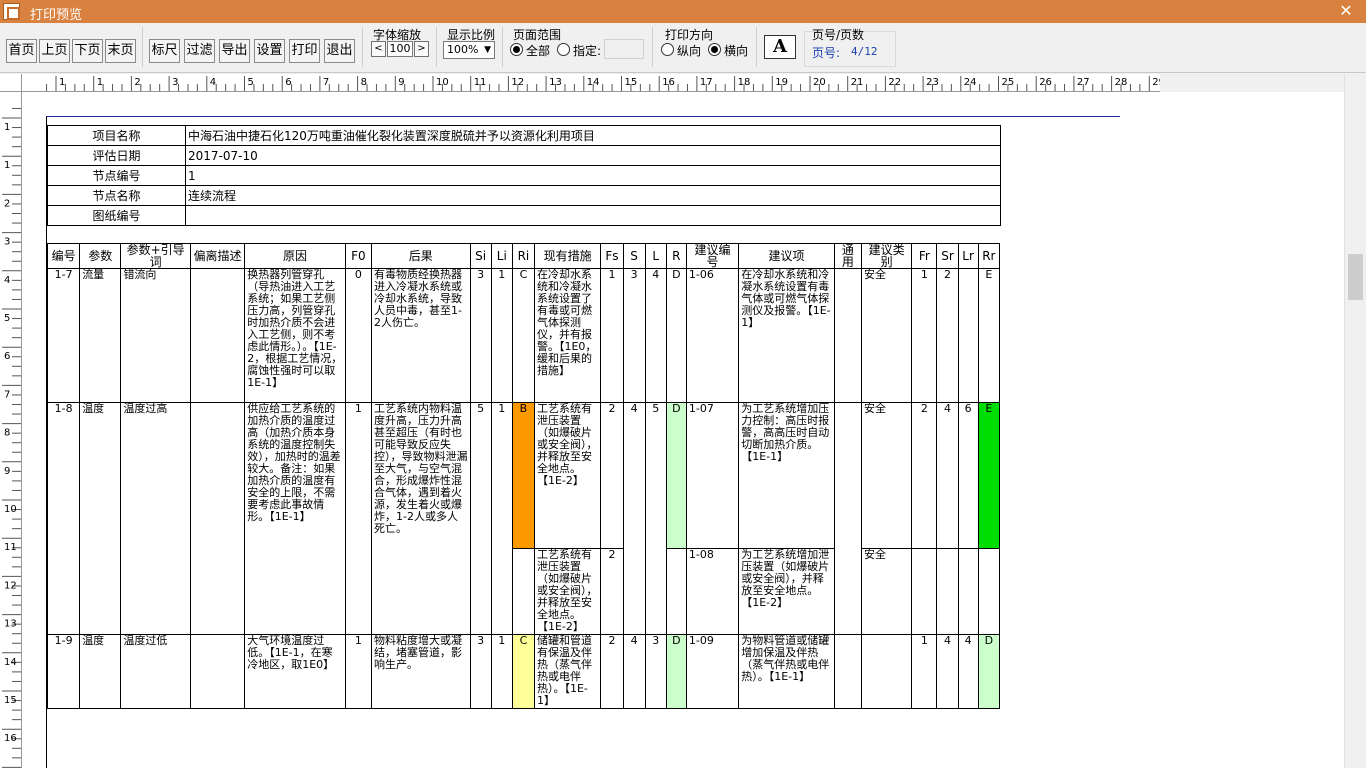  Describe the element at coordinates (612, 335) in the screenshot. I see `row-fs: 1` at that location.